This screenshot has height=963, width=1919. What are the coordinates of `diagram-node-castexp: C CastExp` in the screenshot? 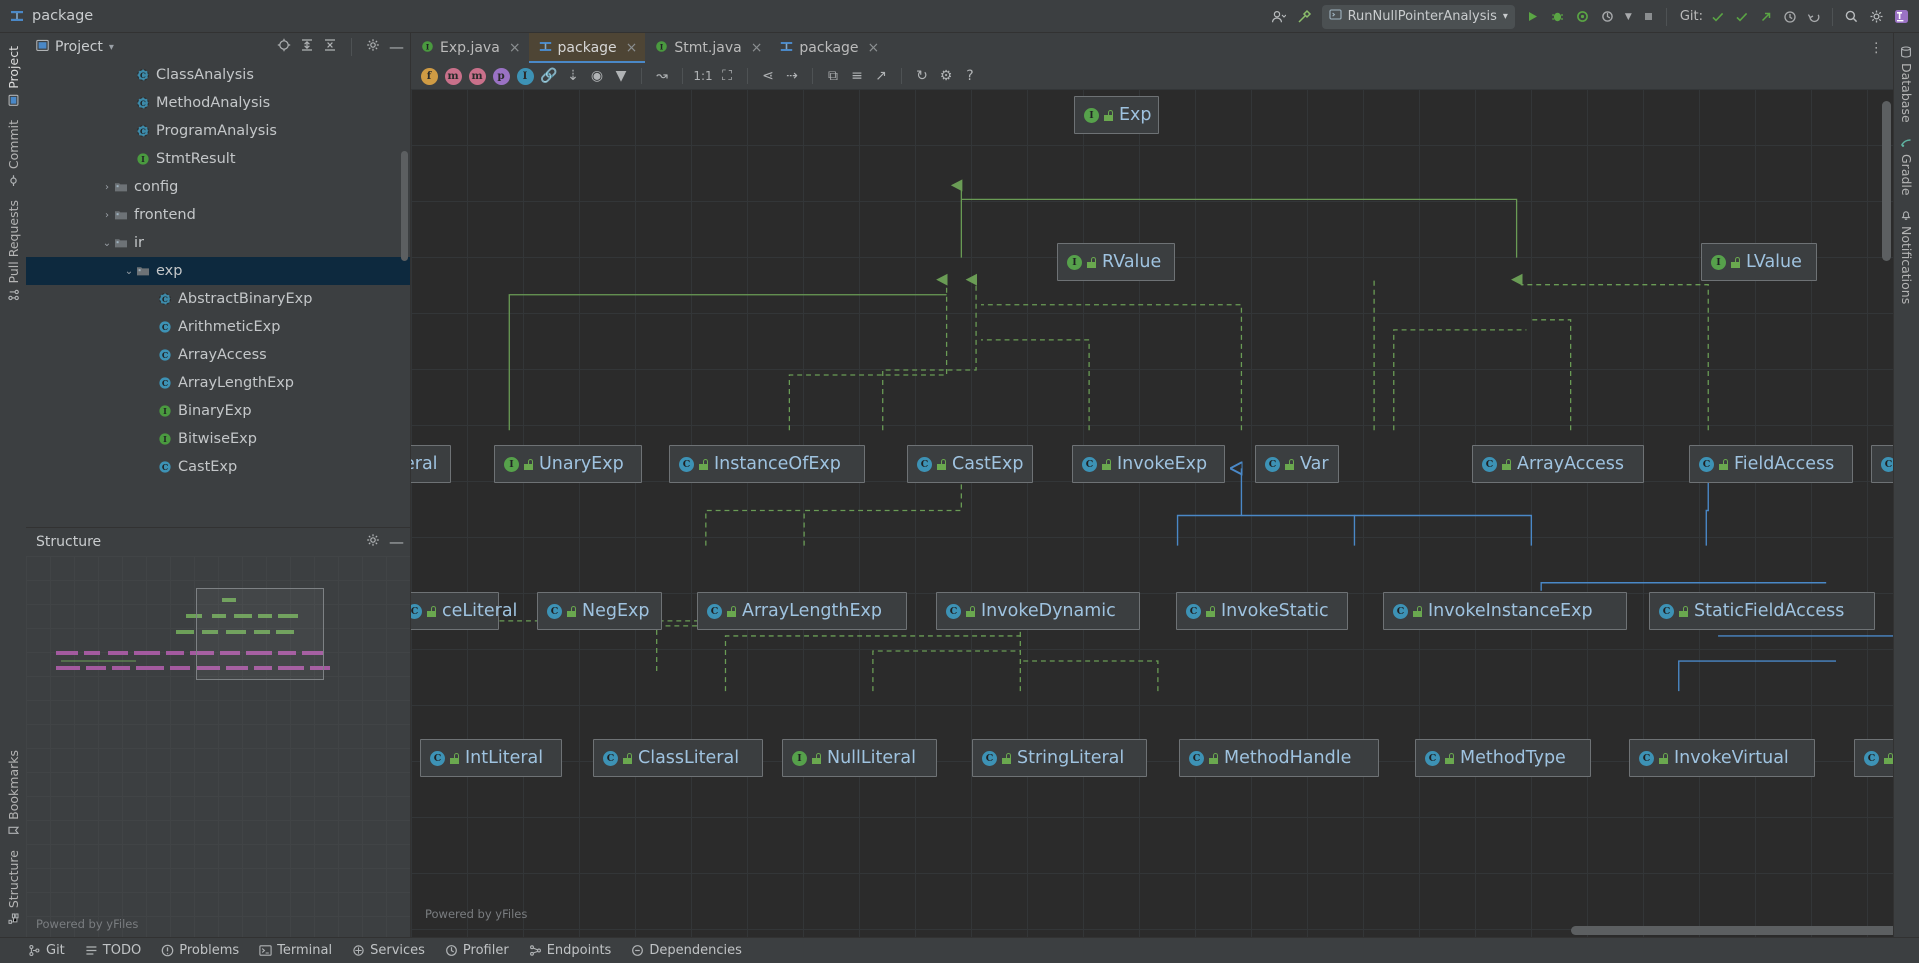 It's located at (970, 464).